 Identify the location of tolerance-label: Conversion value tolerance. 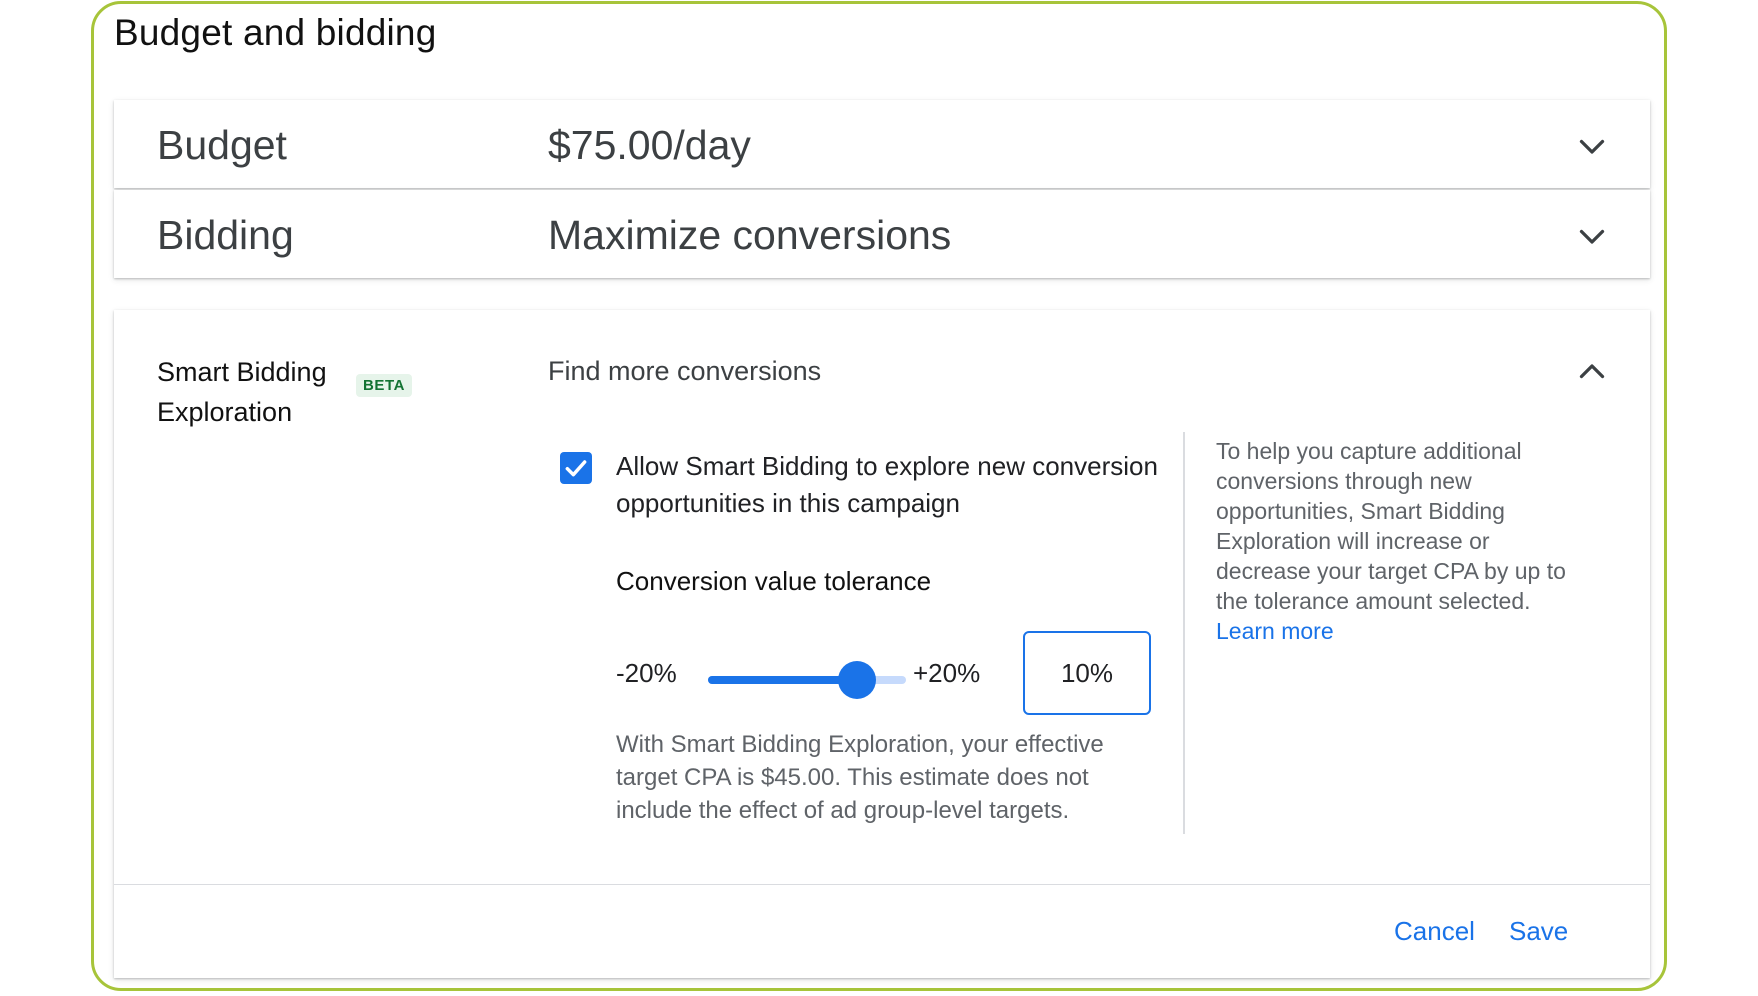
(774, 581).